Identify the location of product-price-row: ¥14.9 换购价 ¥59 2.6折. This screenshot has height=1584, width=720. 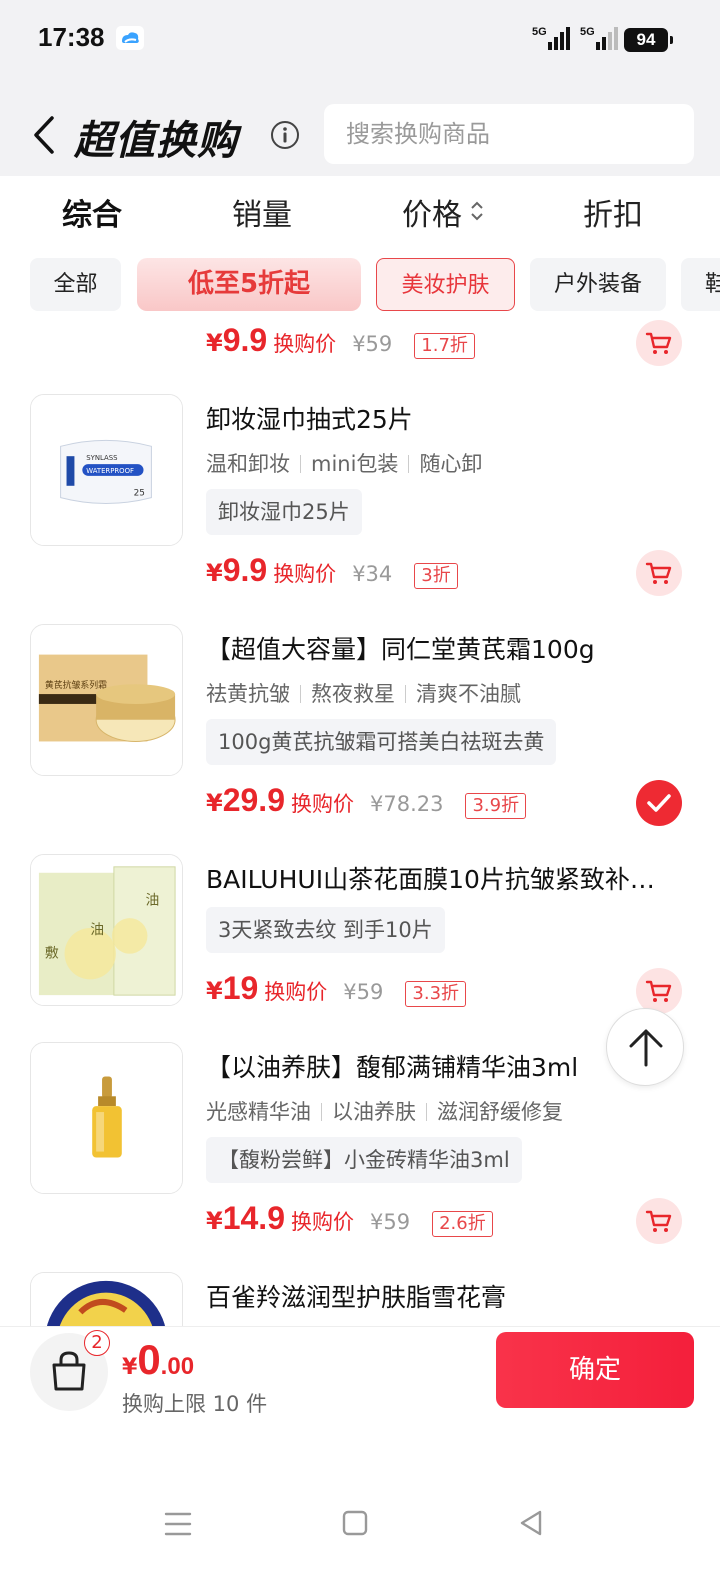
(349, 1222).